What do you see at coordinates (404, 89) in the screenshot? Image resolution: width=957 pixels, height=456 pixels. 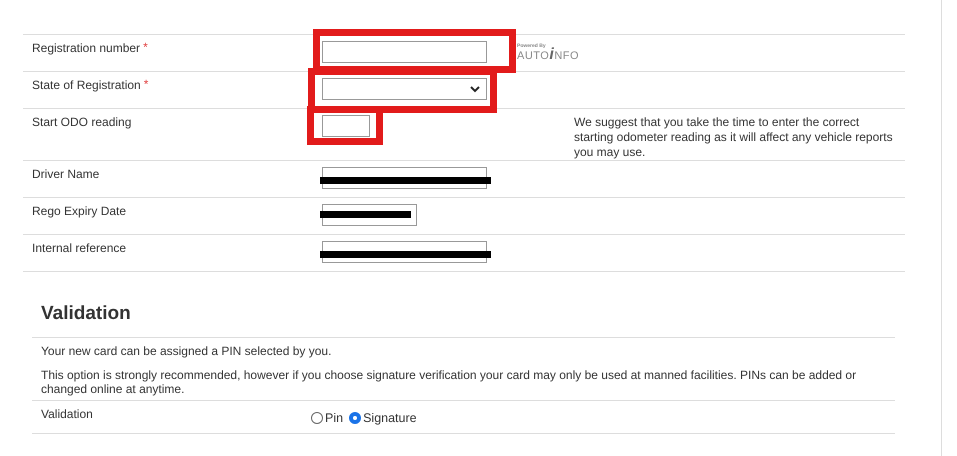 I see `state-select` at bounding box center [404, 89].